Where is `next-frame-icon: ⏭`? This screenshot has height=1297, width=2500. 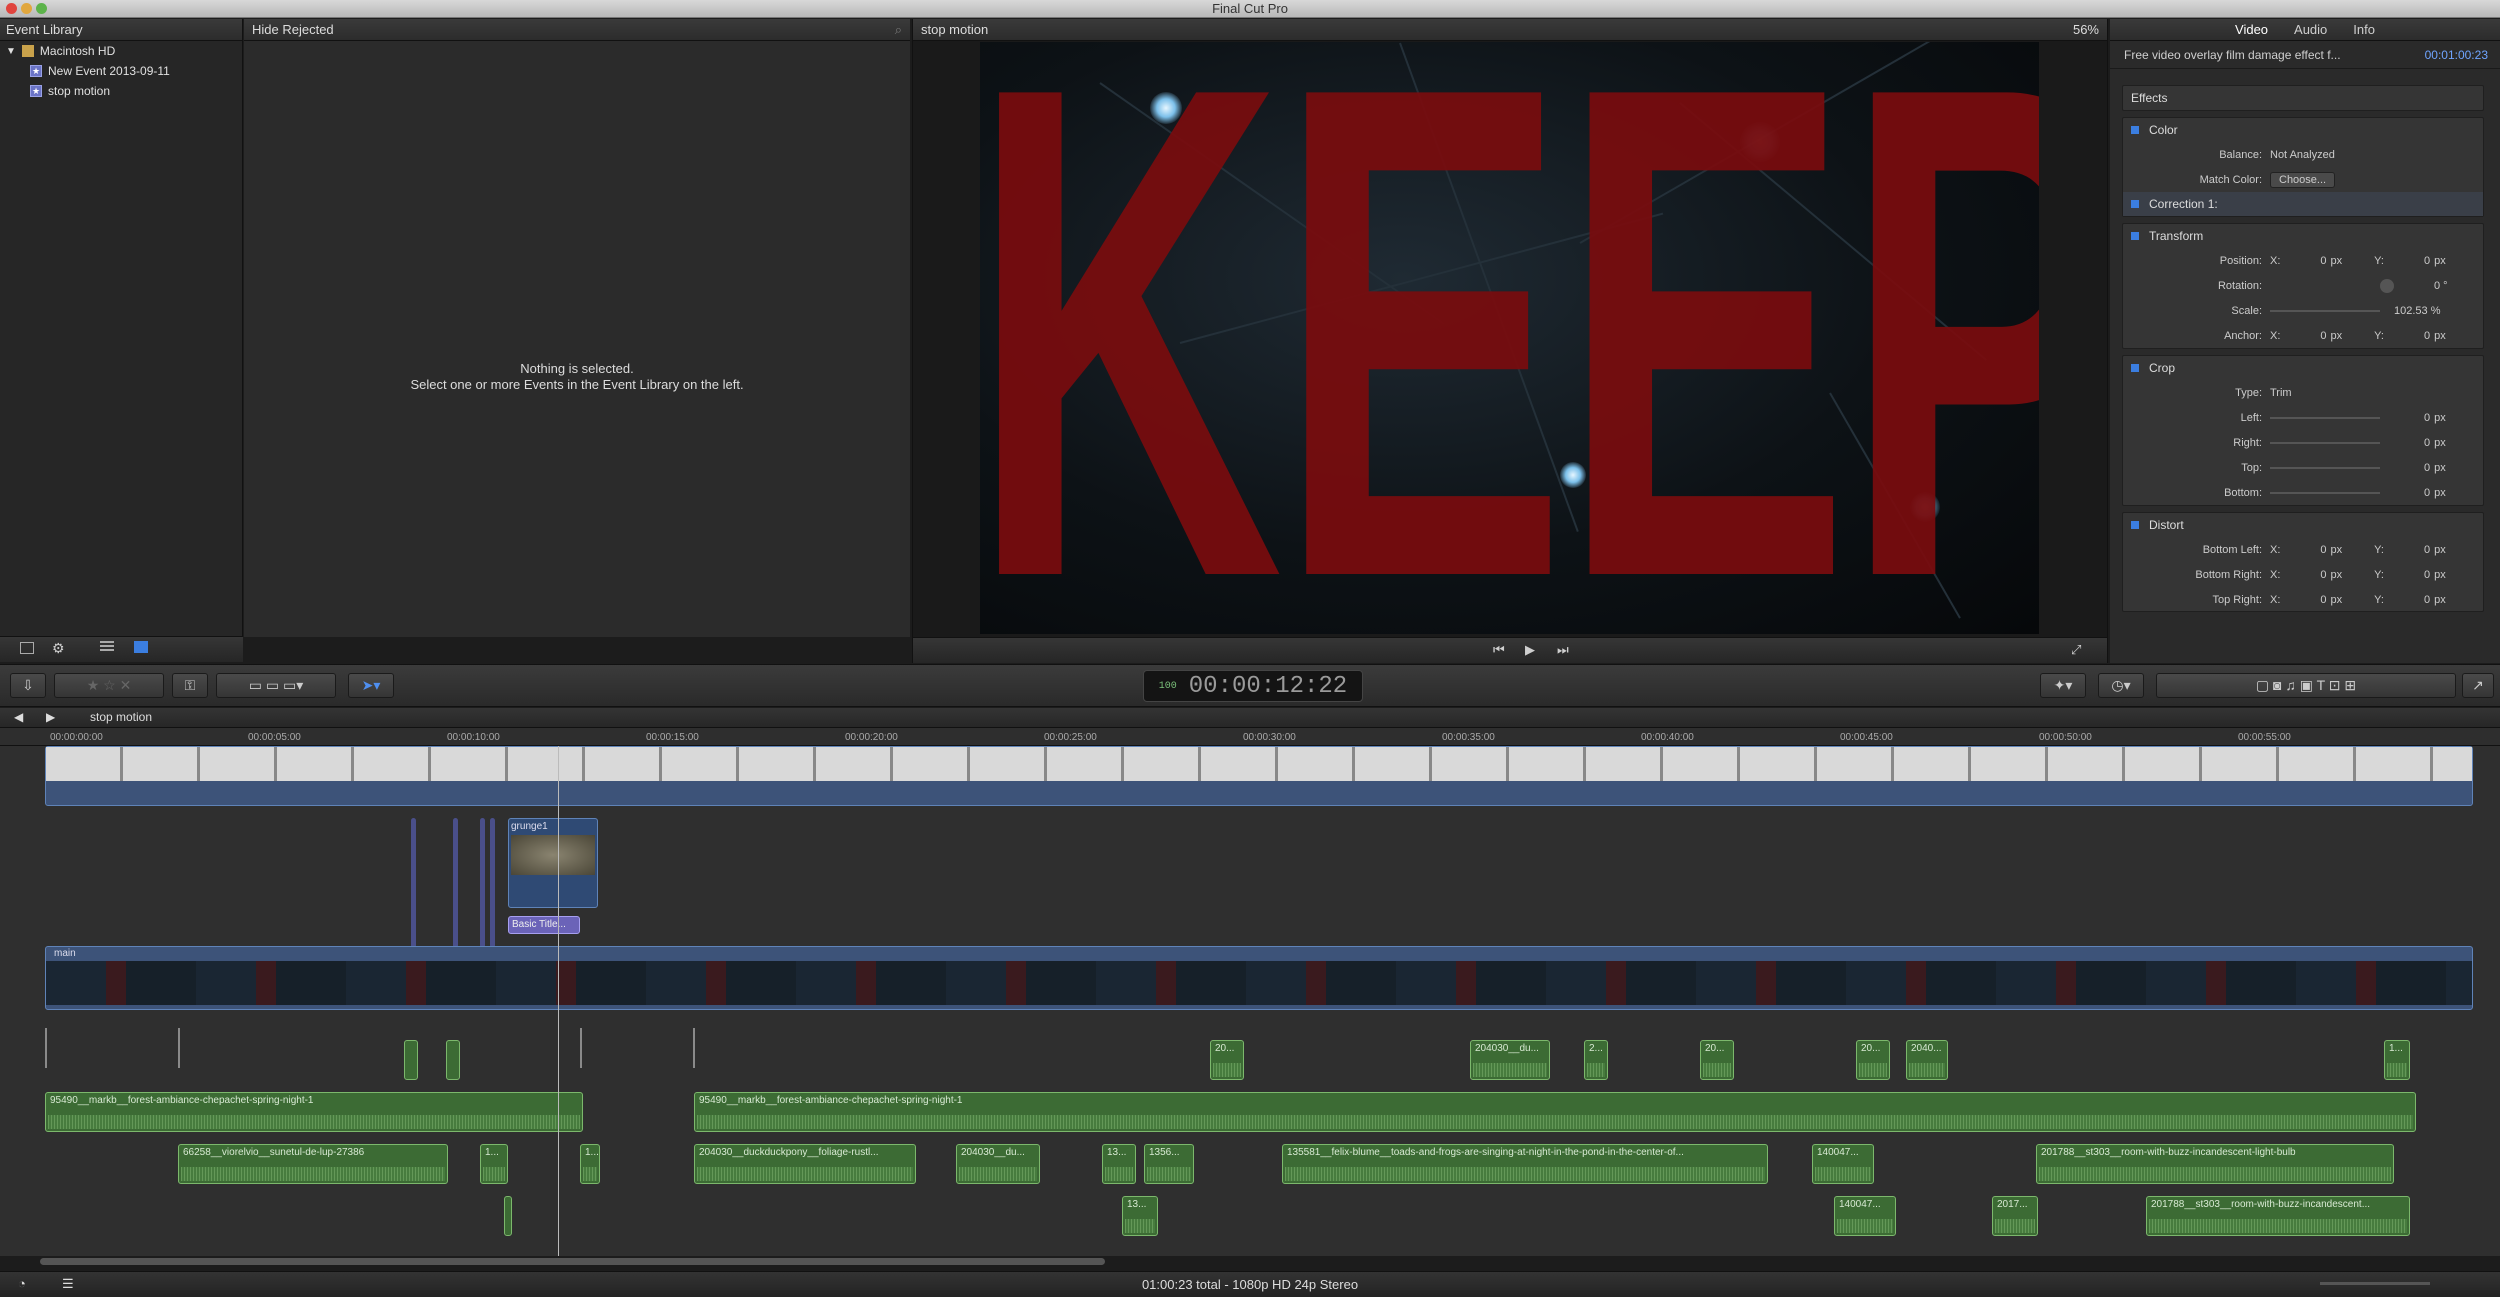 next-frame-icon: ⏭ is located at coordinates (1563, 650).